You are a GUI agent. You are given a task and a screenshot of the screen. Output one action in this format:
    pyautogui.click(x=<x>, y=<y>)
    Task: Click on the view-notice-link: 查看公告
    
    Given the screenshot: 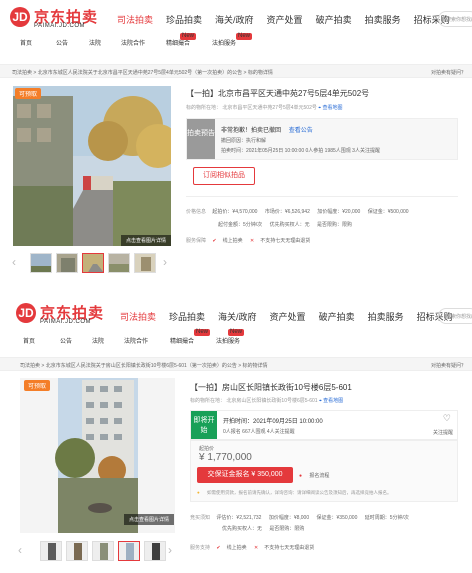 What is the action you would take?
    pyautogui.click(x=301, y=131)
    